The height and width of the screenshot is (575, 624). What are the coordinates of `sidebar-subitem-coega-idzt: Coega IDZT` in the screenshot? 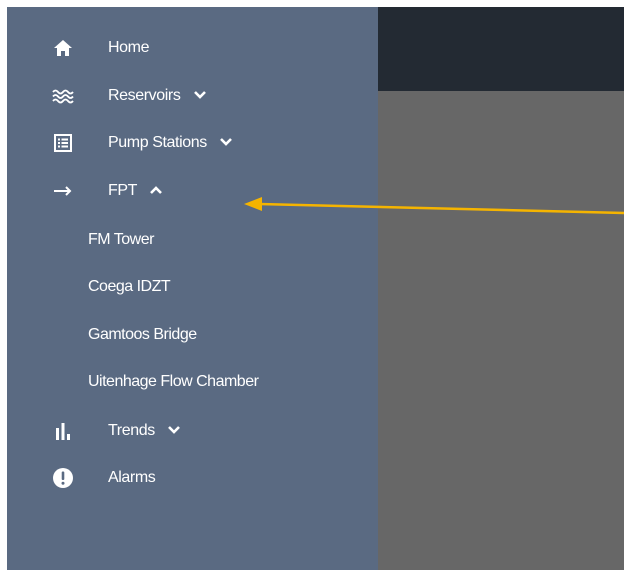 It's located at (192, 287).